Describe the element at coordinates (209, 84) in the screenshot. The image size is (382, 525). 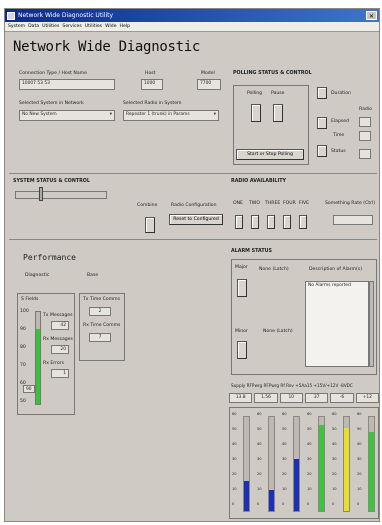
I see `model-field: 7700` at that location.